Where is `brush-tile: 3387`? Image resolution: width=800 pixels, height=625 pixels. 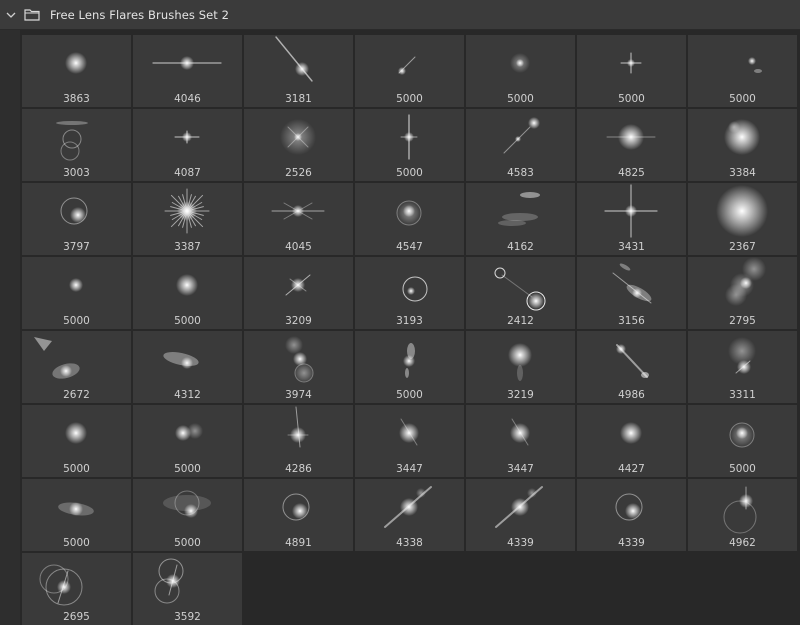
brush-tile: 3387 is located at coordinates (187, 219).